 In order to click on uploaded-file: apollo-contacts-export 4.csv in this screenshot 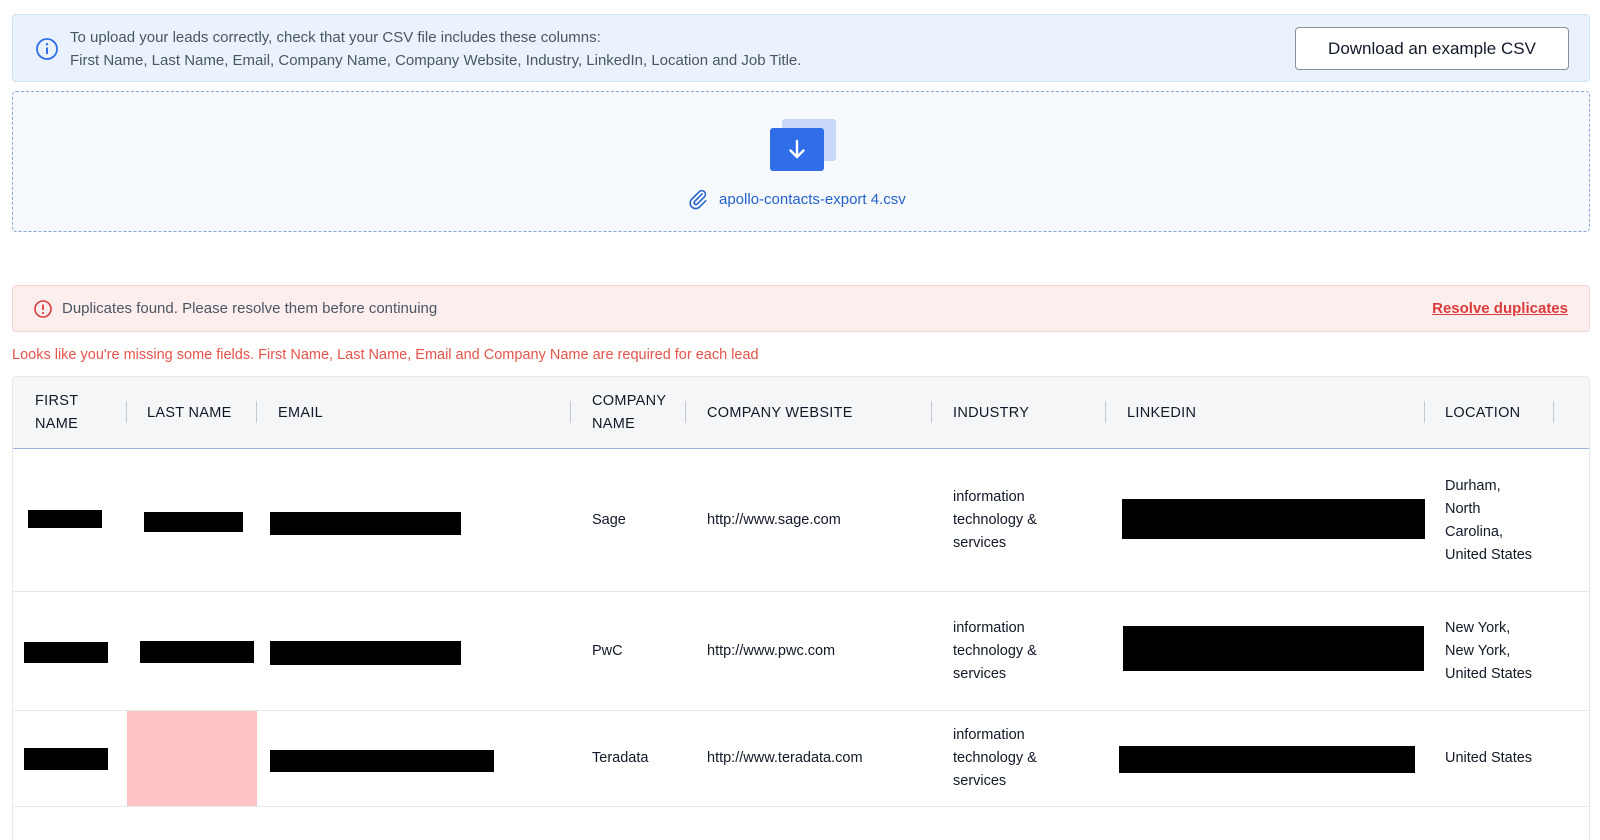, I will do `click(796, 199)`.